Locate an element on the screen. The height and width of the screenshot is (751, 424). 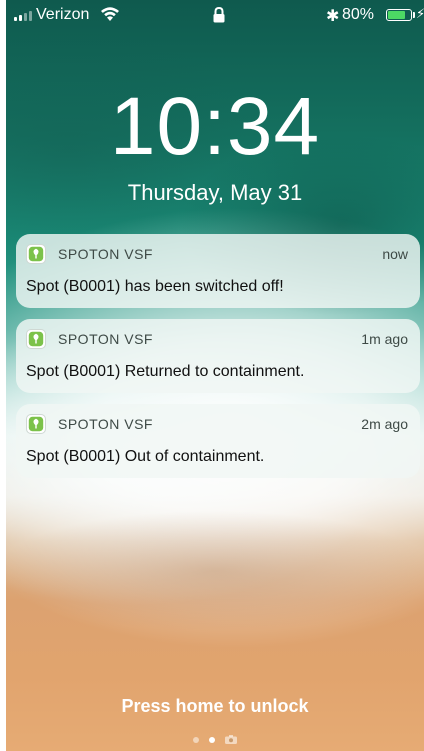
battery-fill is located at coordinates (396, 15).